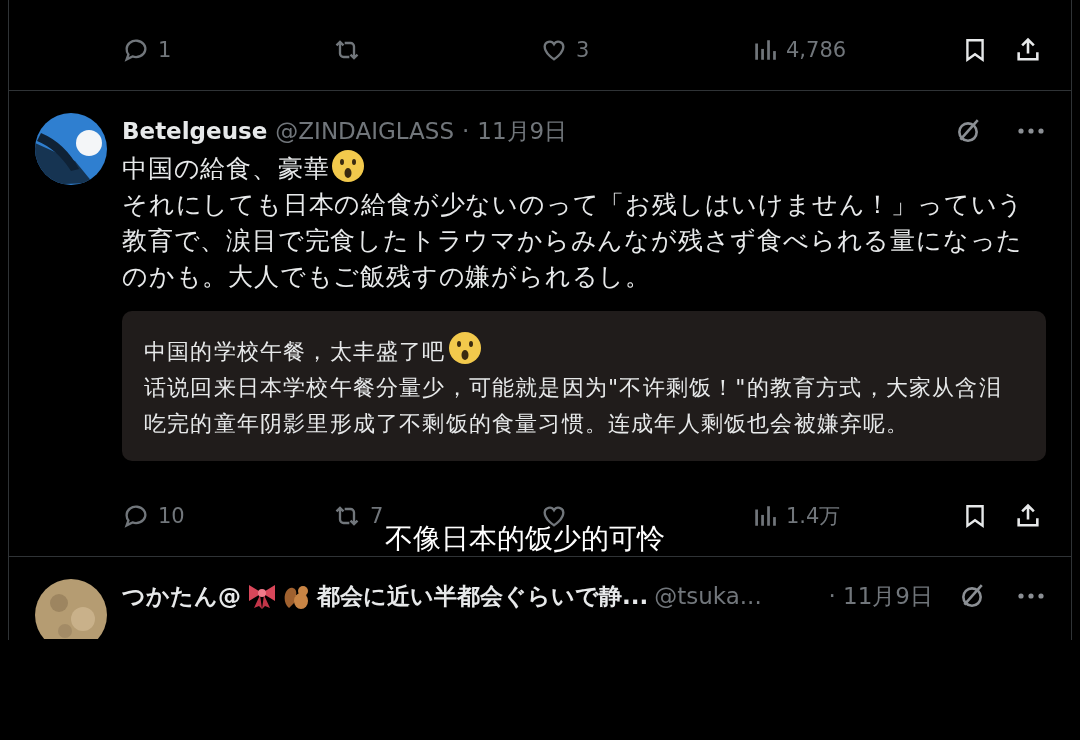 The width and height of the screenshot is (1080, 740). Describe the element at coordinates (195, 131) in the screenshot. I see `display-name: Betelgeuse` at that location.